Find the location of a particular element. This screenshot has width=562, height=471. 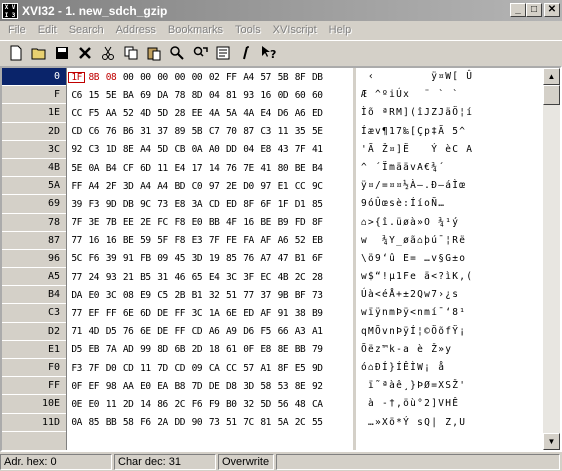

hex-byte: 2D is located at coordinates (128, 404).